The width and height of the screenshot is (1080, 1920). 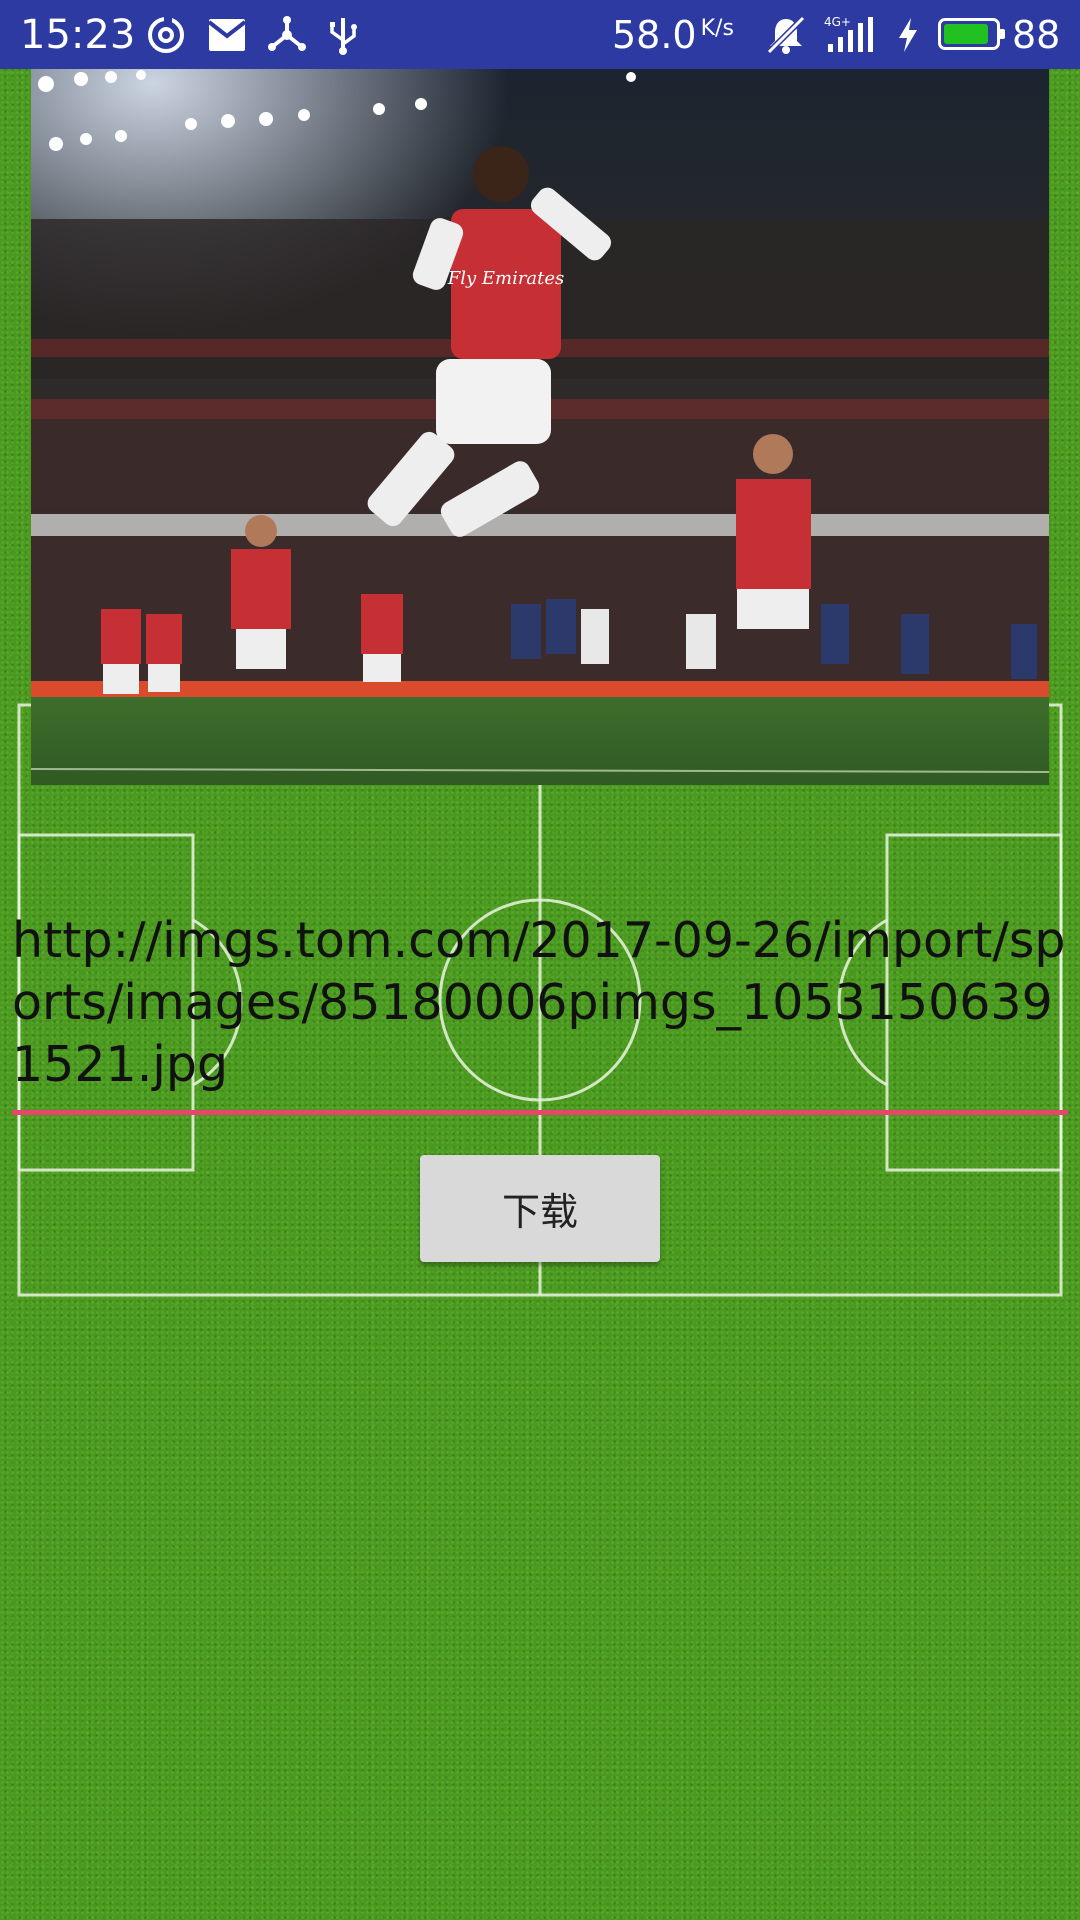 I want to click on url-input-underline, so click(x=540, y=1112).